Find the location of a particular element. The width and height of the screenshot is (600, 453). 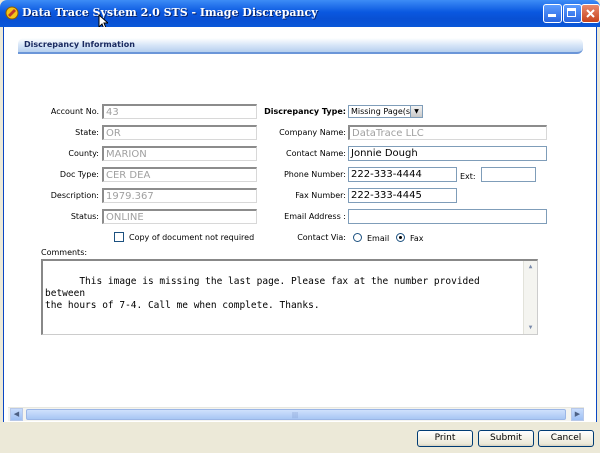

contact-via-email-radio is located at coordinates (357, 237).